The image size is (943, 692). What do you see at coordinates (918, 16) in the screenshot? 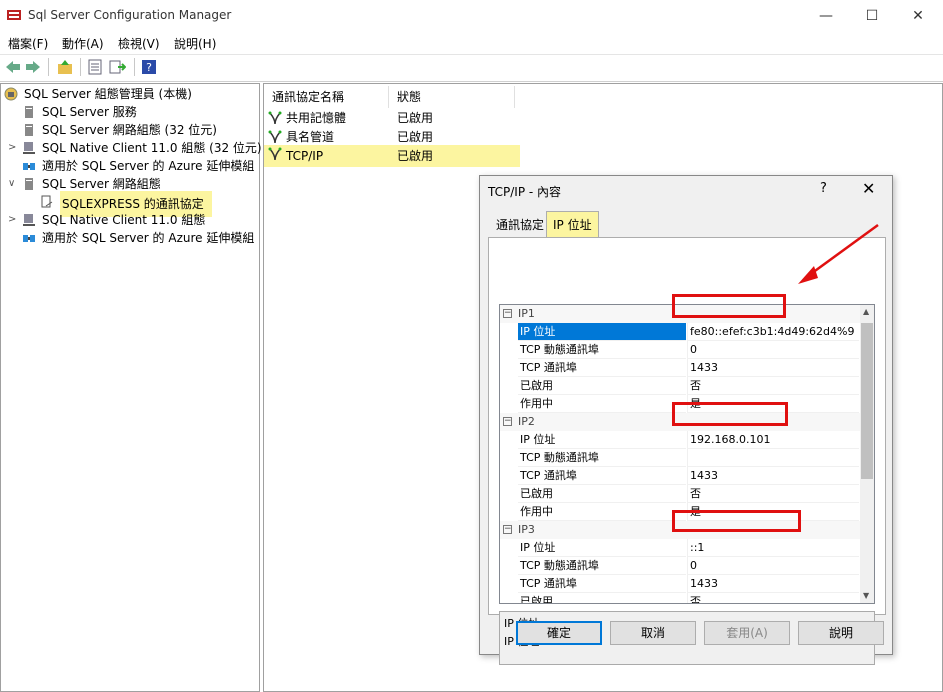
I see `close-button: ✕` at bounding box center [918, 16].